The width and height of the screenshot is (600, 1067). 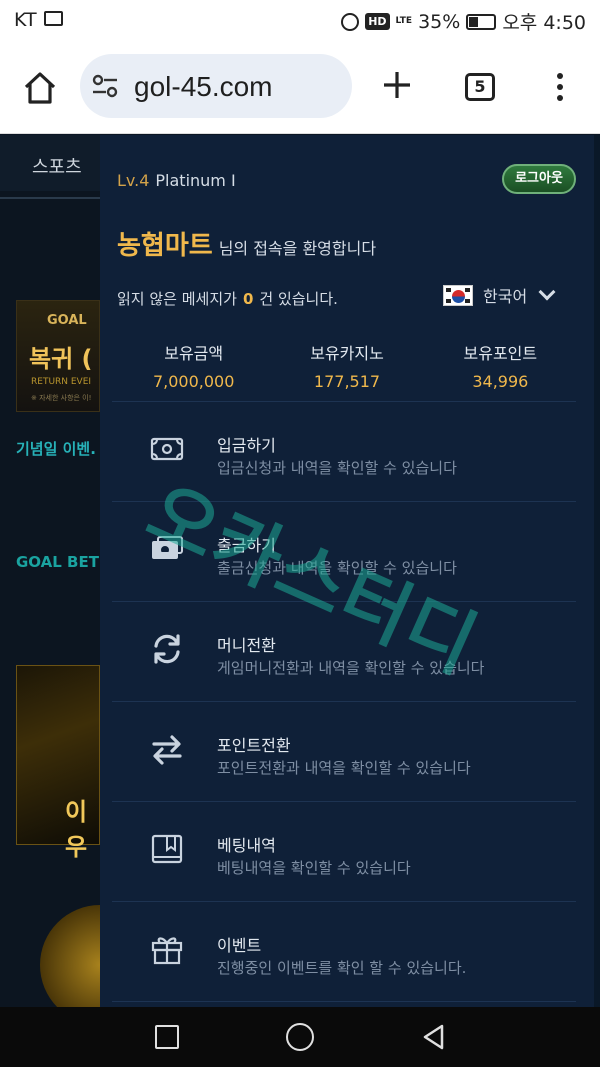 I want to click on banner-title: 복귀 (, so click(x=61, y=359).